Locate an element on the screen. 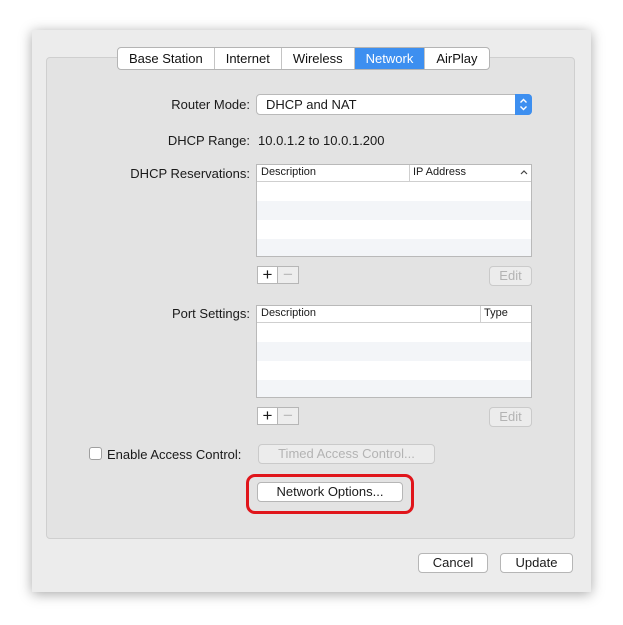 The height and width of the screenshot is (625, 623). port-remove-button: − is located at coordinates (288, 416).